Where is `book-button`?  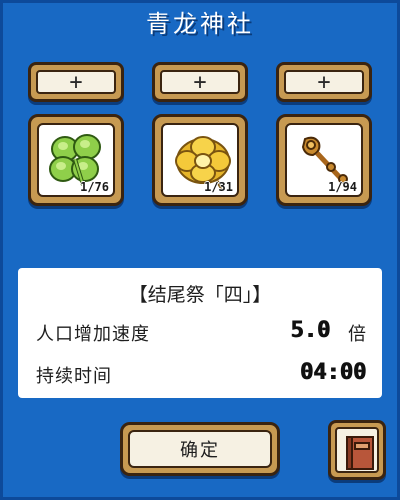
book-button is located at coordinates (357, 450).